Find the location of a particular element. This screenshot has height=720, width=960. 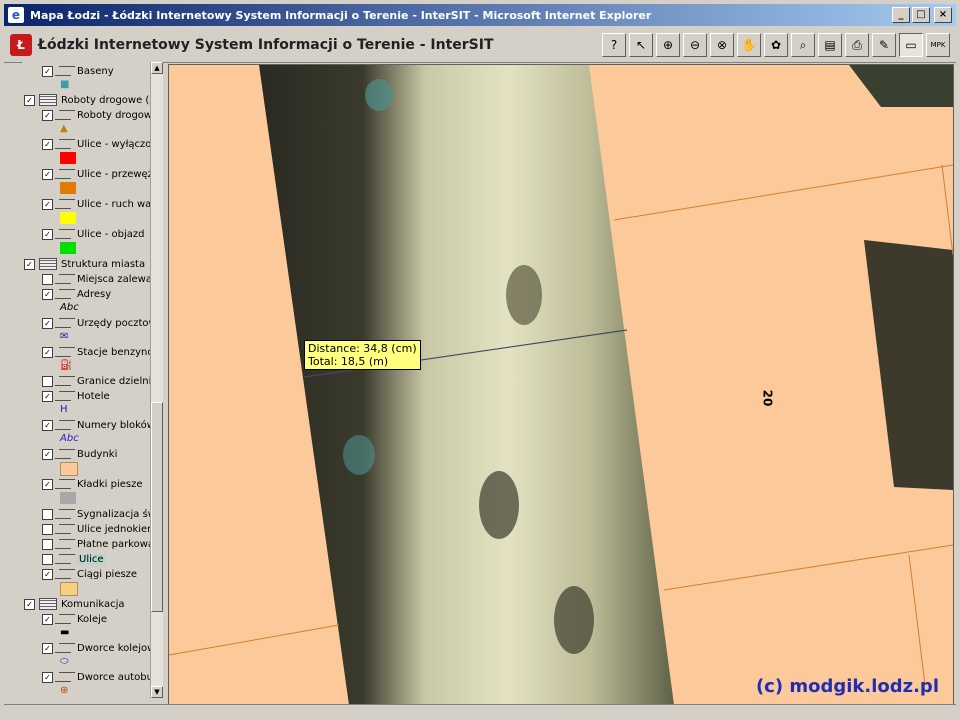

layer-label: Sygnalizacja świ is located at coordinates (113, 514).